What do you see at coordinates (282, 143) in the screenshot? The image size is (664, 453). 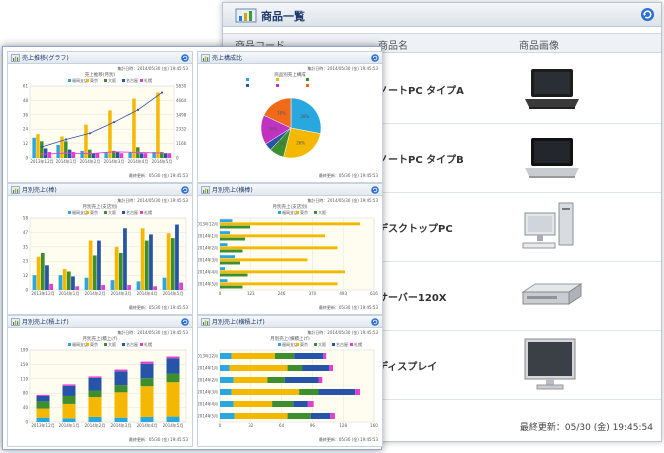 I see `slice-label: 8%` at bounding box center [282, 143].